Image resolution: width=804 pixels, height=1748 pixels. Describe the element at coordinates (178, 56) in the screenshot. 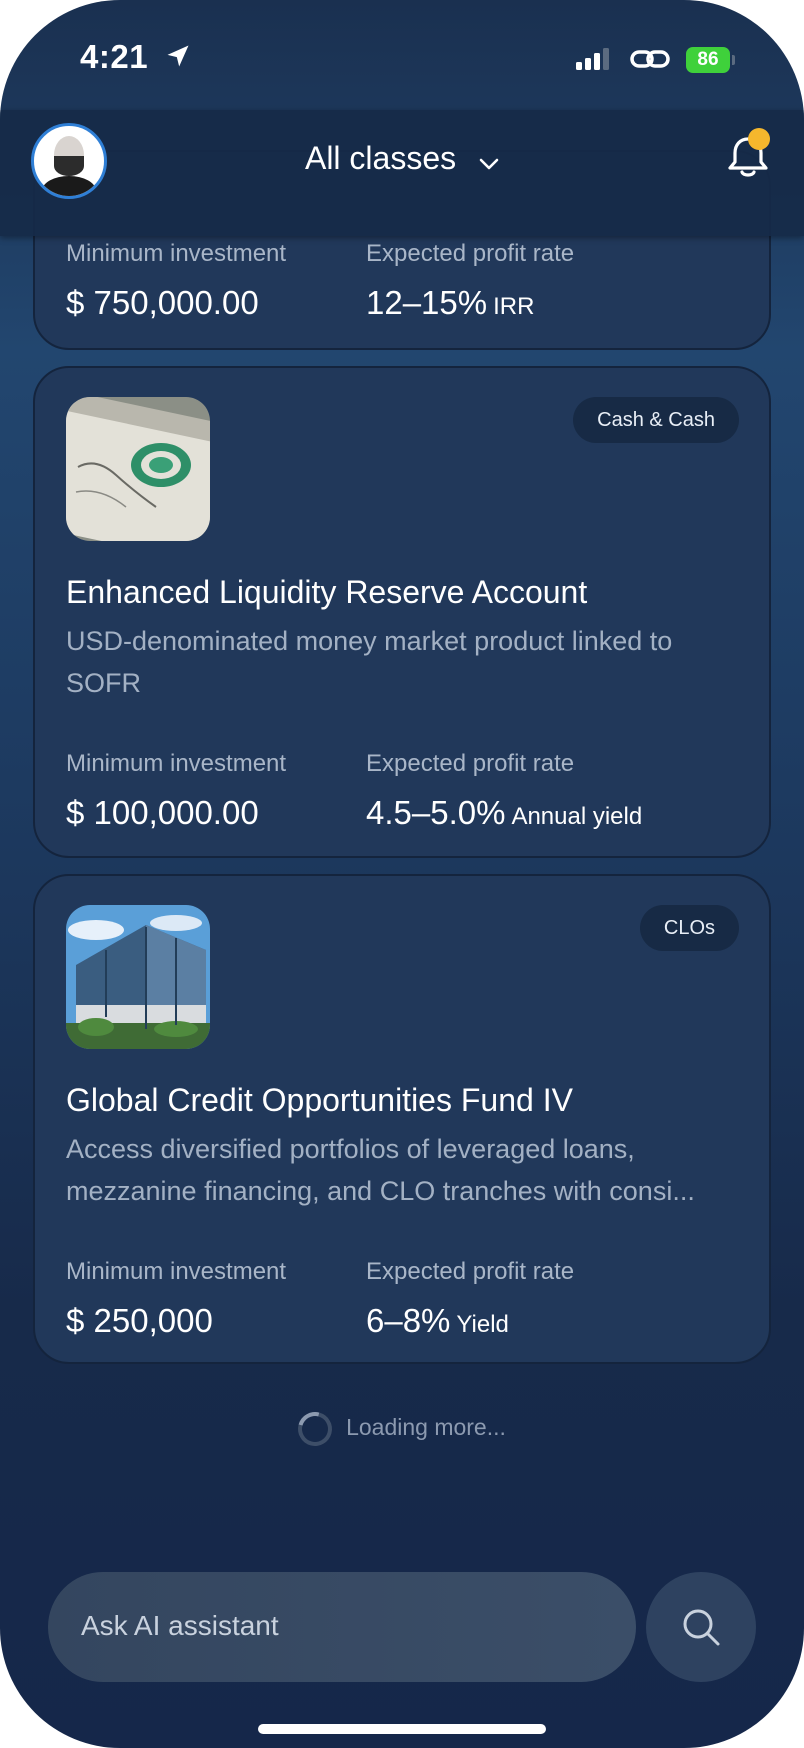

I see `location-arrow-icon` at that location.